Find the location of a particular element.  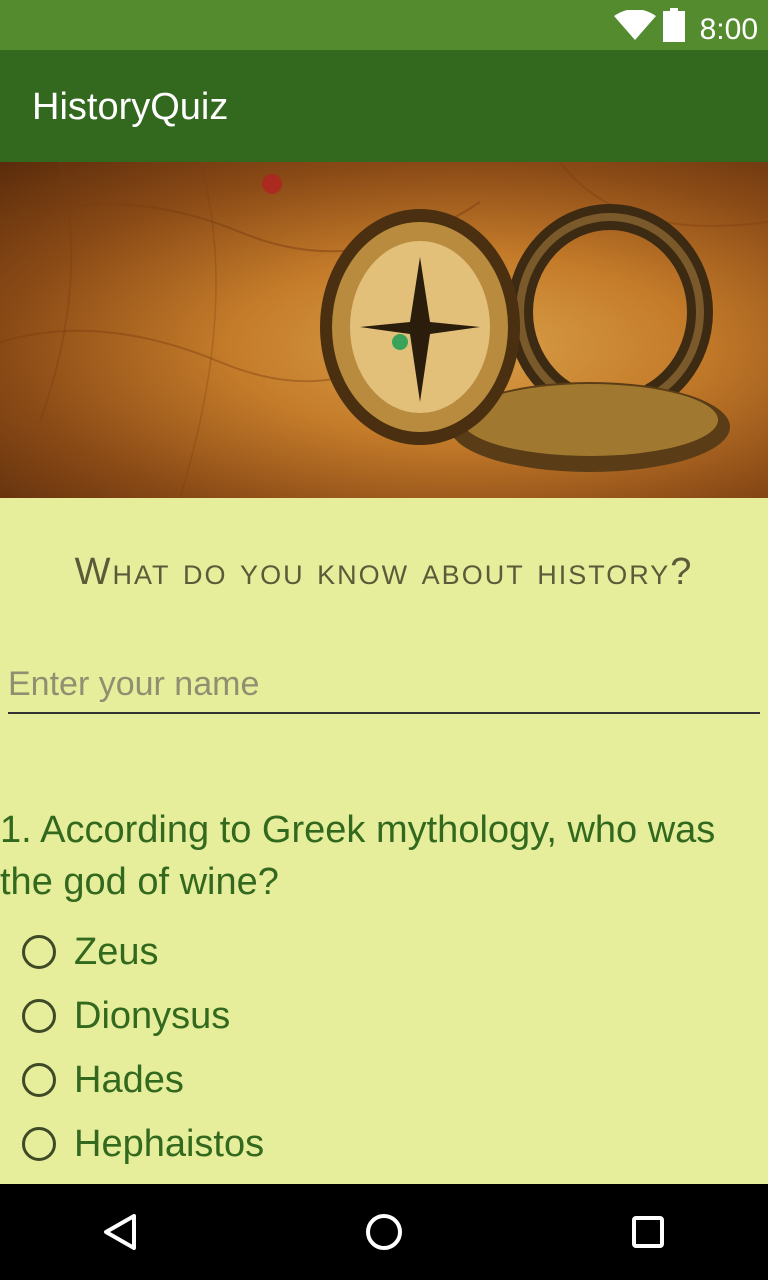

recents-icon is located at coordinates (648, 1232).